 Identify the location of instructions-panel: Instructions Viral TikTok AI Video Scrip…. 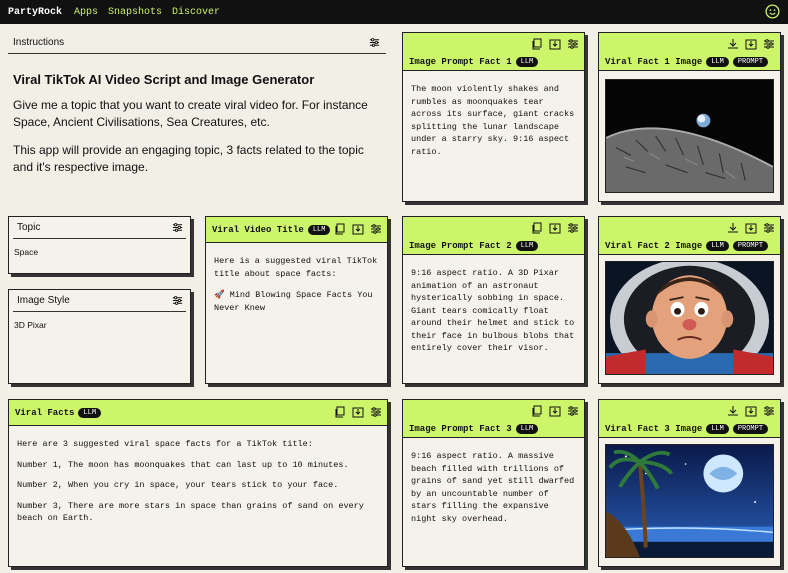
(197, 117).